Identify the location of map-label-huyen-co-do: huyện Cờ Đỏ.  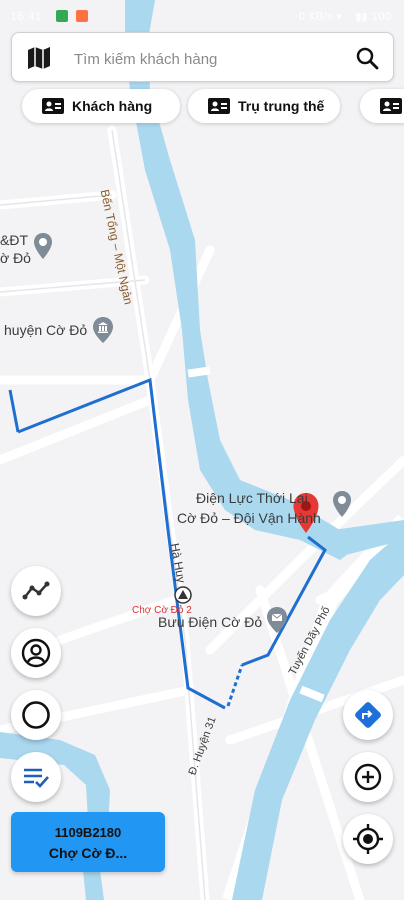
(46, 330).